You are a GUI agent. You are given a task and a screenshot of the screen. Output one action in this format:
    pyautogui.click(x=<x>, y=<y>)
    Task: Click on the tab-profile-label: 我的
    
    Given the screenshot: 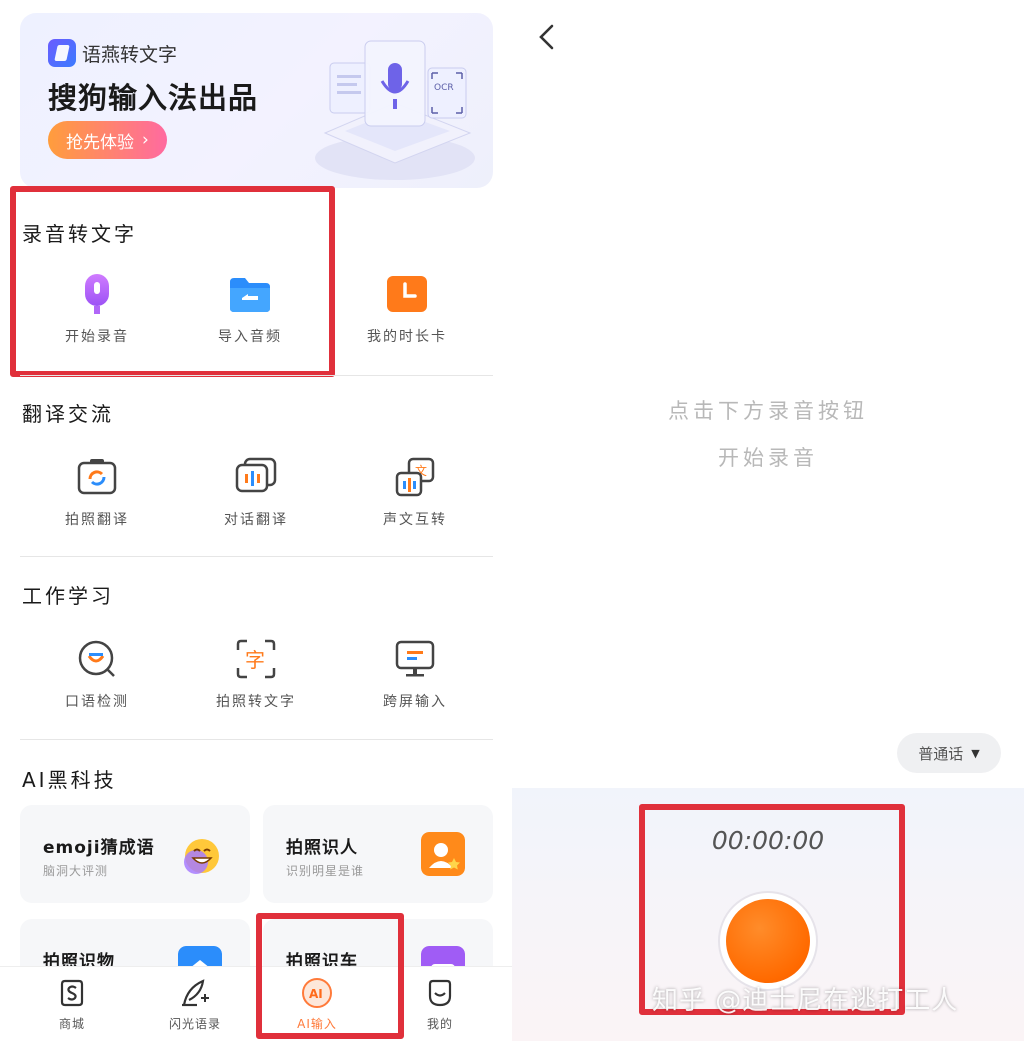 What is the action you would take?
    pyautogui.click(x=439, y=1024)
    